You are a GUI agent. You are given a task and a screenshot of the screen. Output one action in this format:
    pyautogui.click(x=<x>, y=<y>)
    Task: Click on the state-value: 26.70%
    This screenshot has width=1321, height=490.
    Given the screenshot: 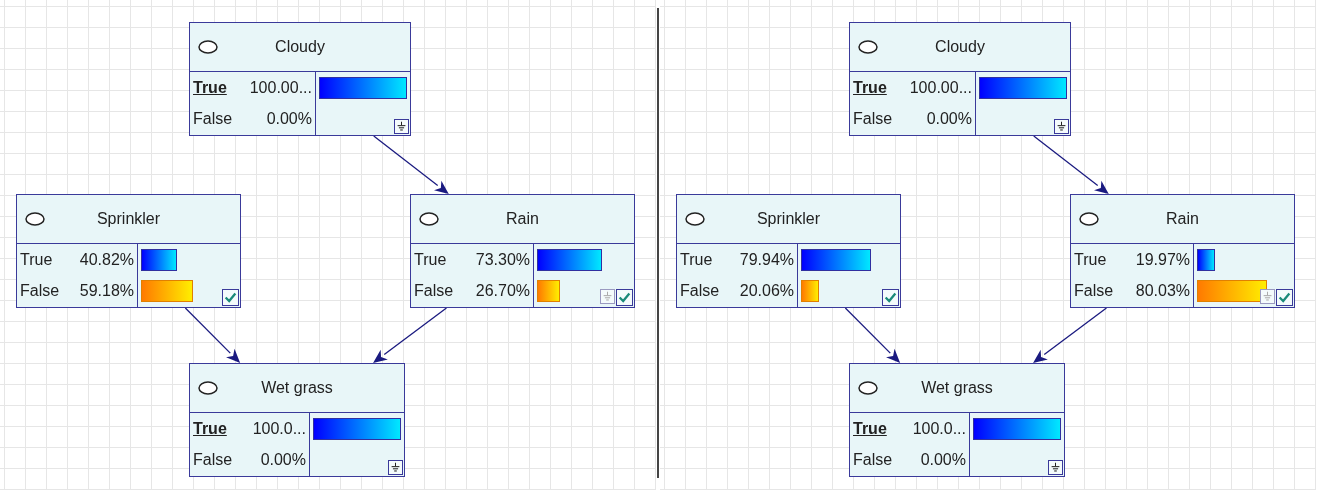 What is the action you would take?
    pyautogui.click(x=502, y=291)
    